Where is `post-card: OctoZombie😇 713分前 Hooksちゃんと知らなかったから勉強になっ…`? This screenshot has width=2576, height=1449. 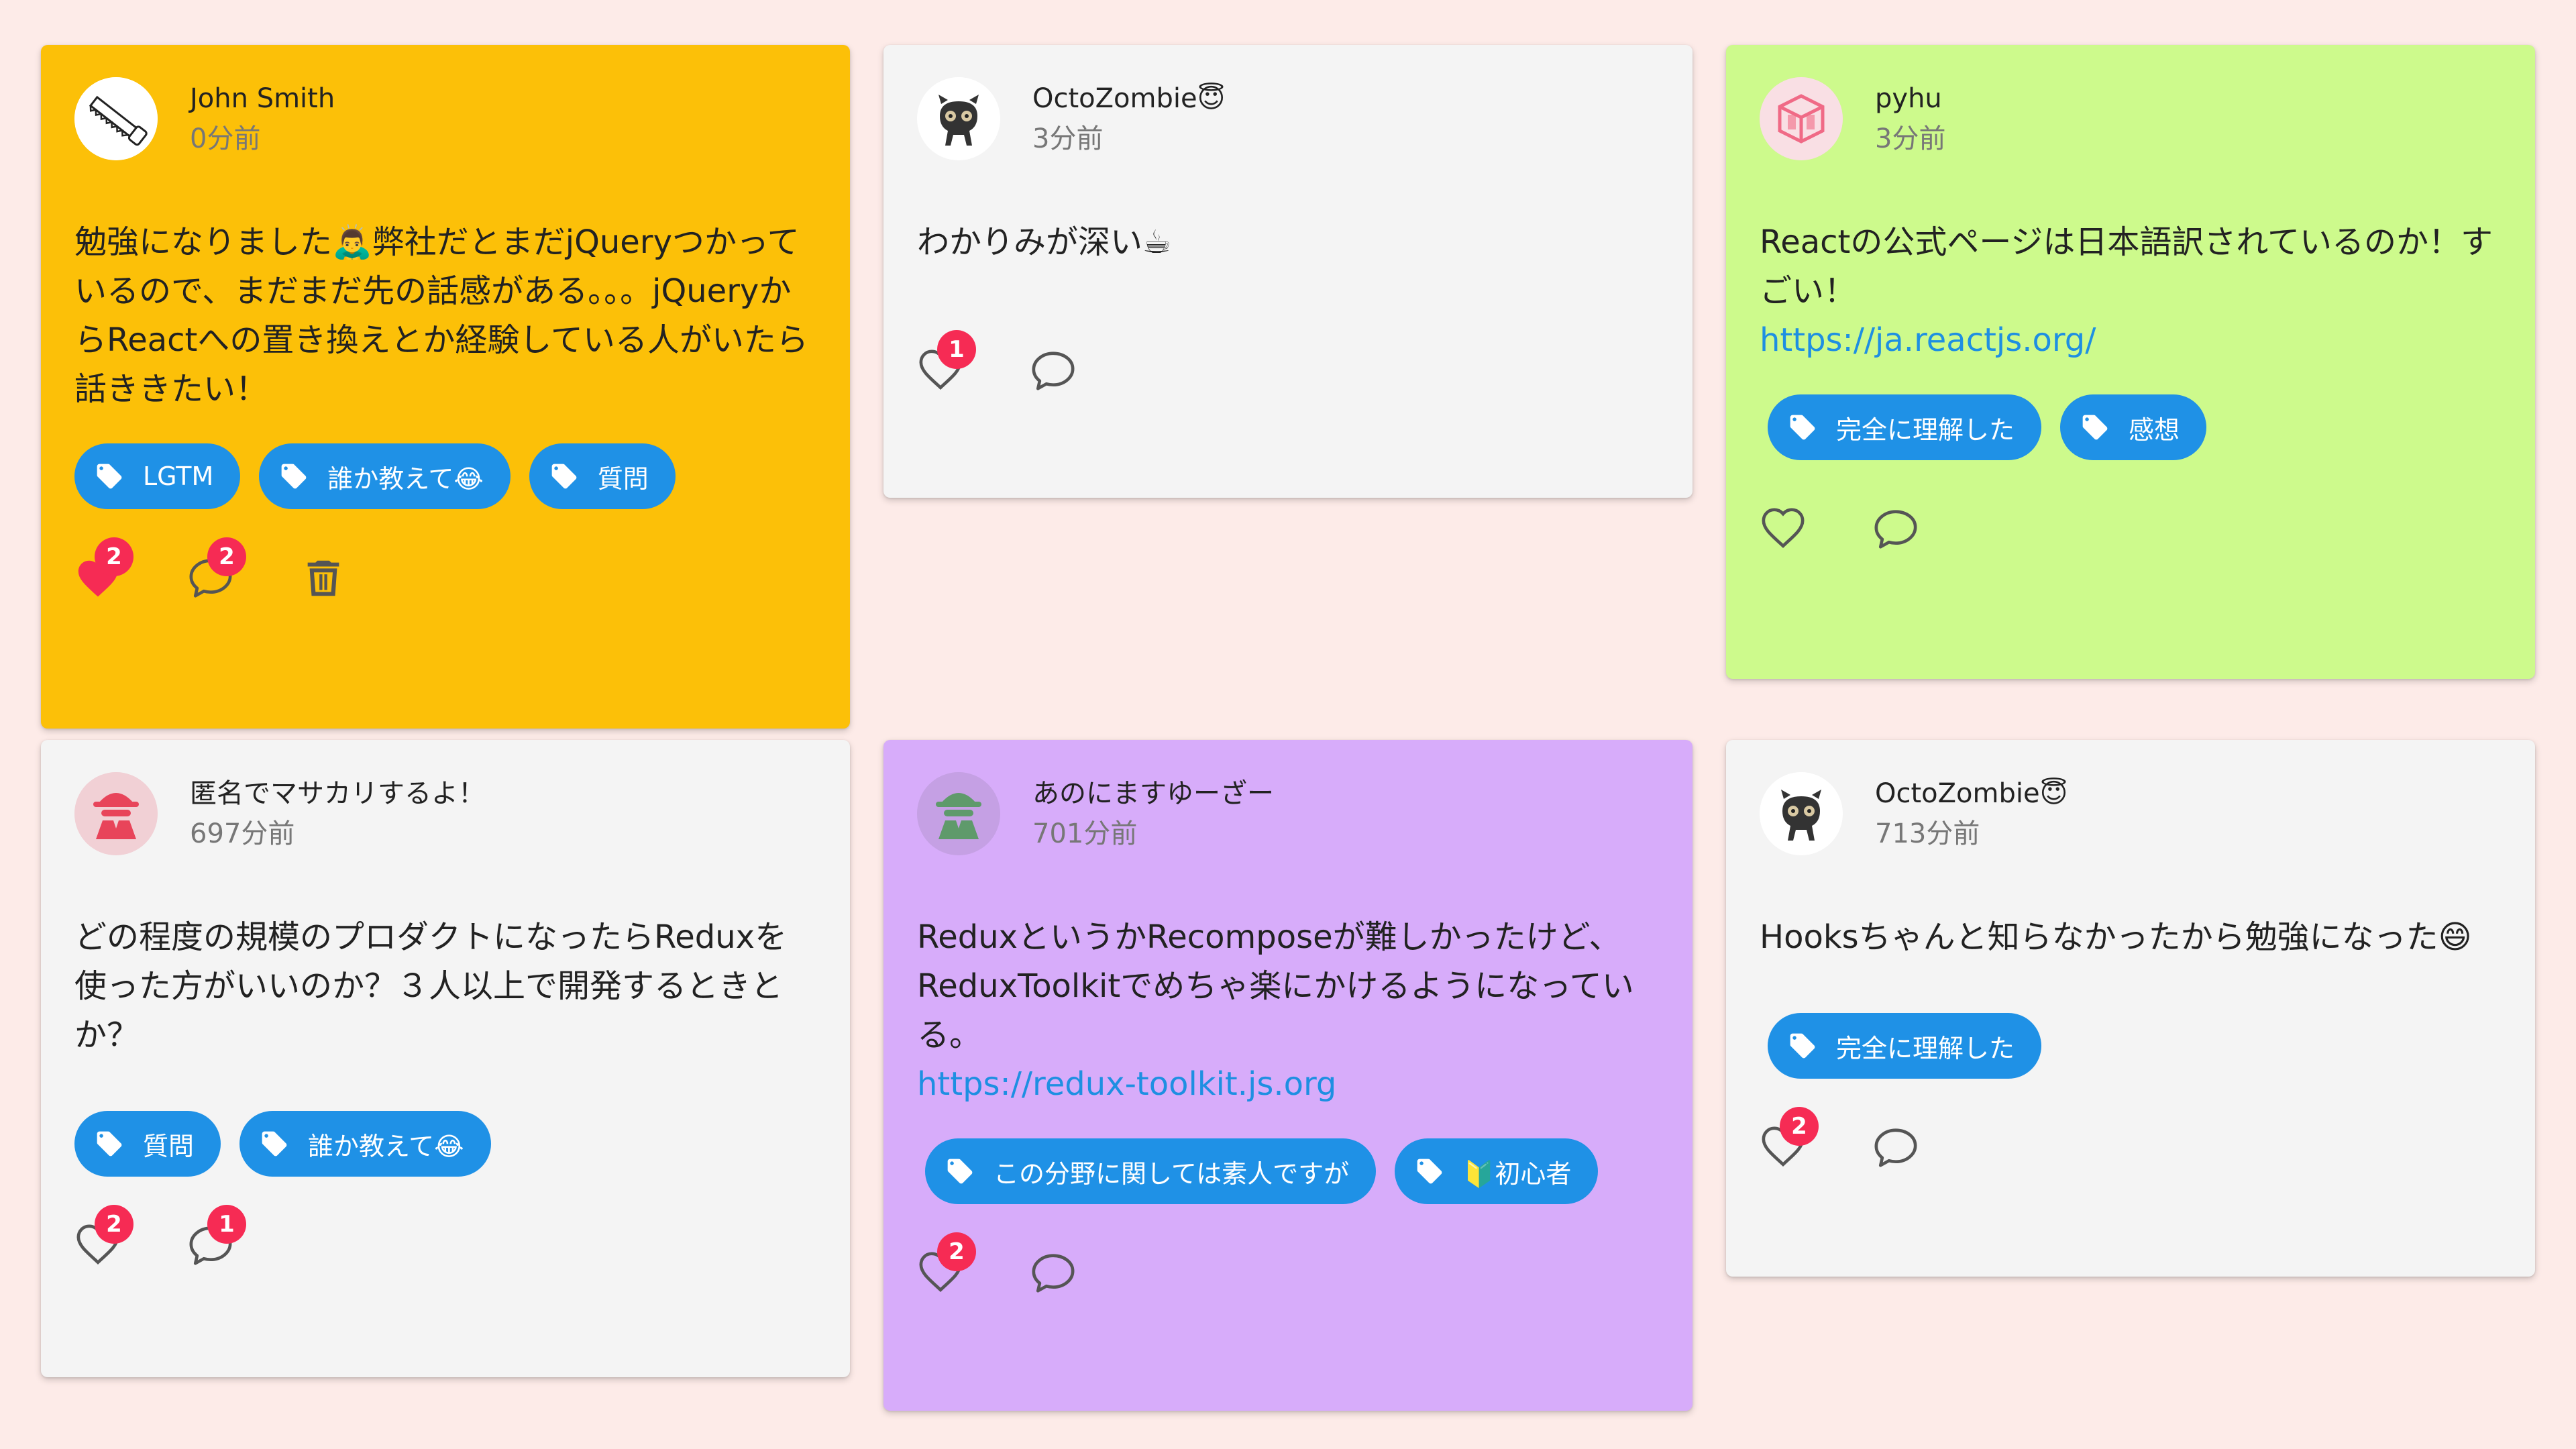 post-card: OctoZombie😇 713分前 Hooksちゃんと知らなかったから勉強になっ… is located at coordinates (2130, 1008).